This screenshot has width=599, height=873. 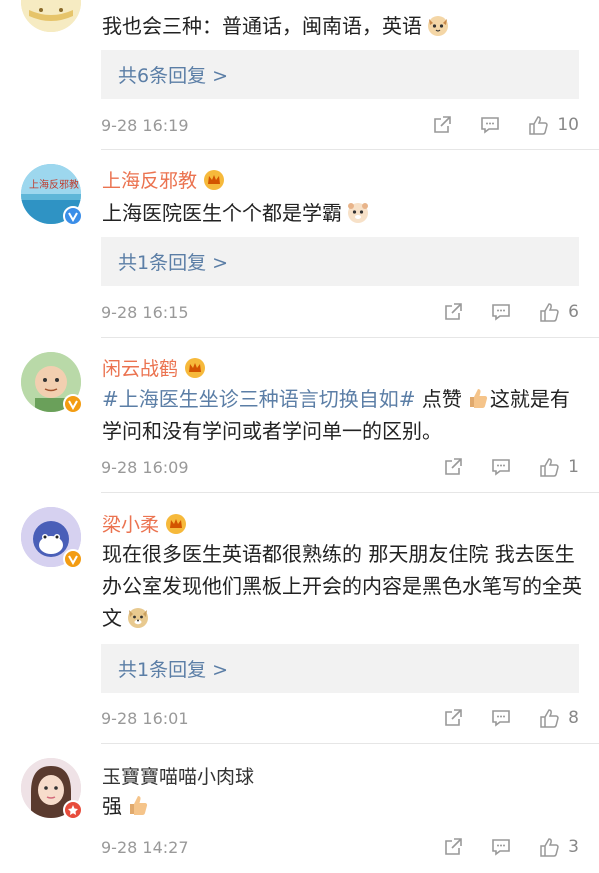 What do you see at coordinates (145, 718) in the screenshot?
I see `comment-time: 9-28 16:01` at bounding box center [145, 718].